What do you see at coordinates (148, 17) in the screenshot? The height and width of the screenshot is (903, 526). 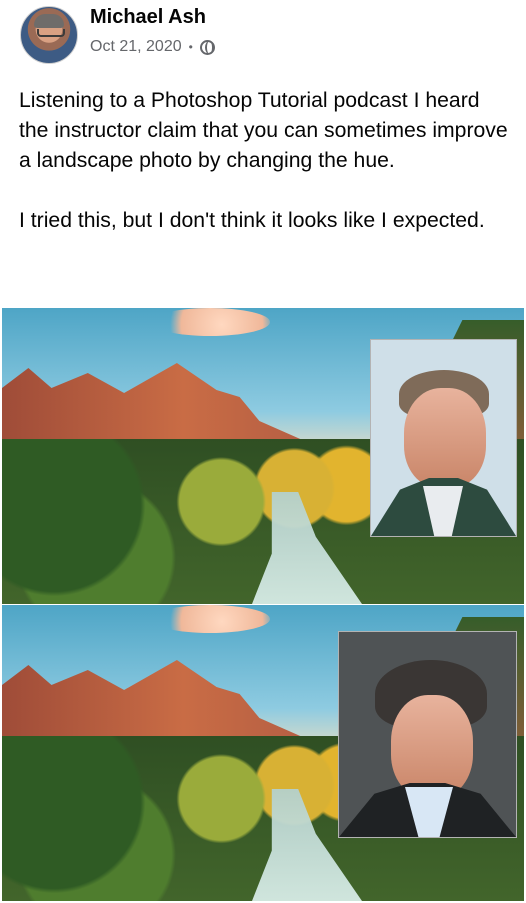 I see `author-name: Michael Ash` at bounding box center [148, 17].